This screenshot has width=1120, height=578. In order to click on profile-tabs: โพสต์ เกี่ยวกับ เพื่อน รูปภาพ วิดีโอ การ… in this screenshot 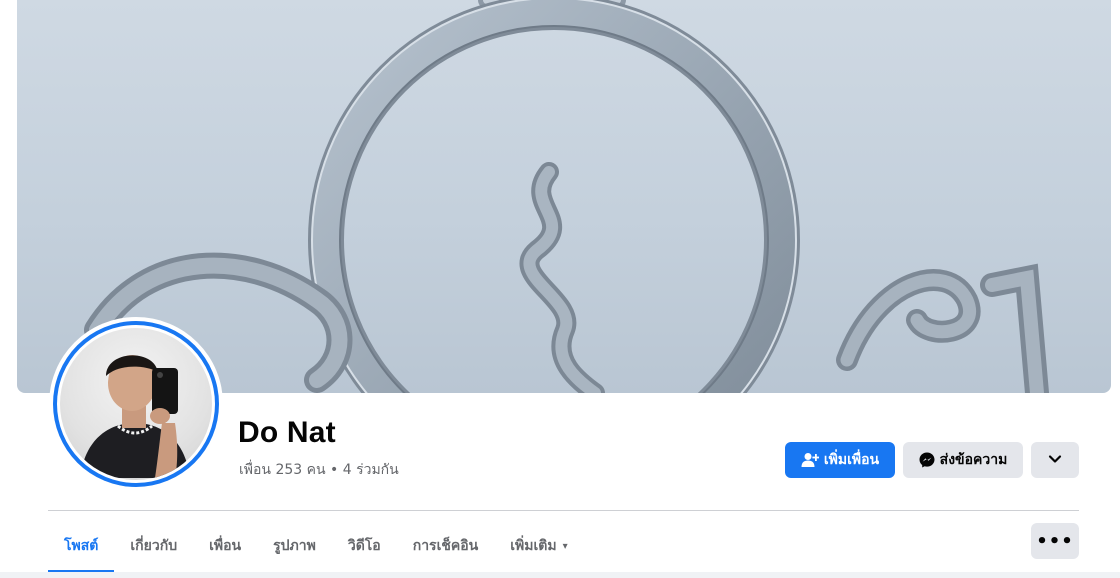, I will do `click(316, 546)`.